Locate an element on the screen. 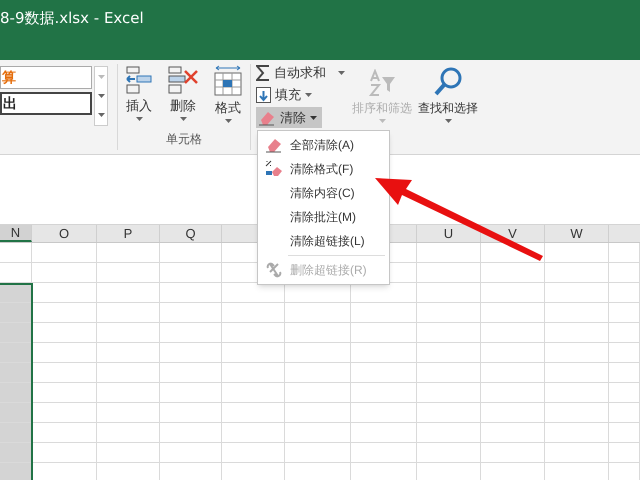 Image resolution: width=640 pixels, height=480 pixels. ribbon-button: 插入 is located at coordinates (139, 92).